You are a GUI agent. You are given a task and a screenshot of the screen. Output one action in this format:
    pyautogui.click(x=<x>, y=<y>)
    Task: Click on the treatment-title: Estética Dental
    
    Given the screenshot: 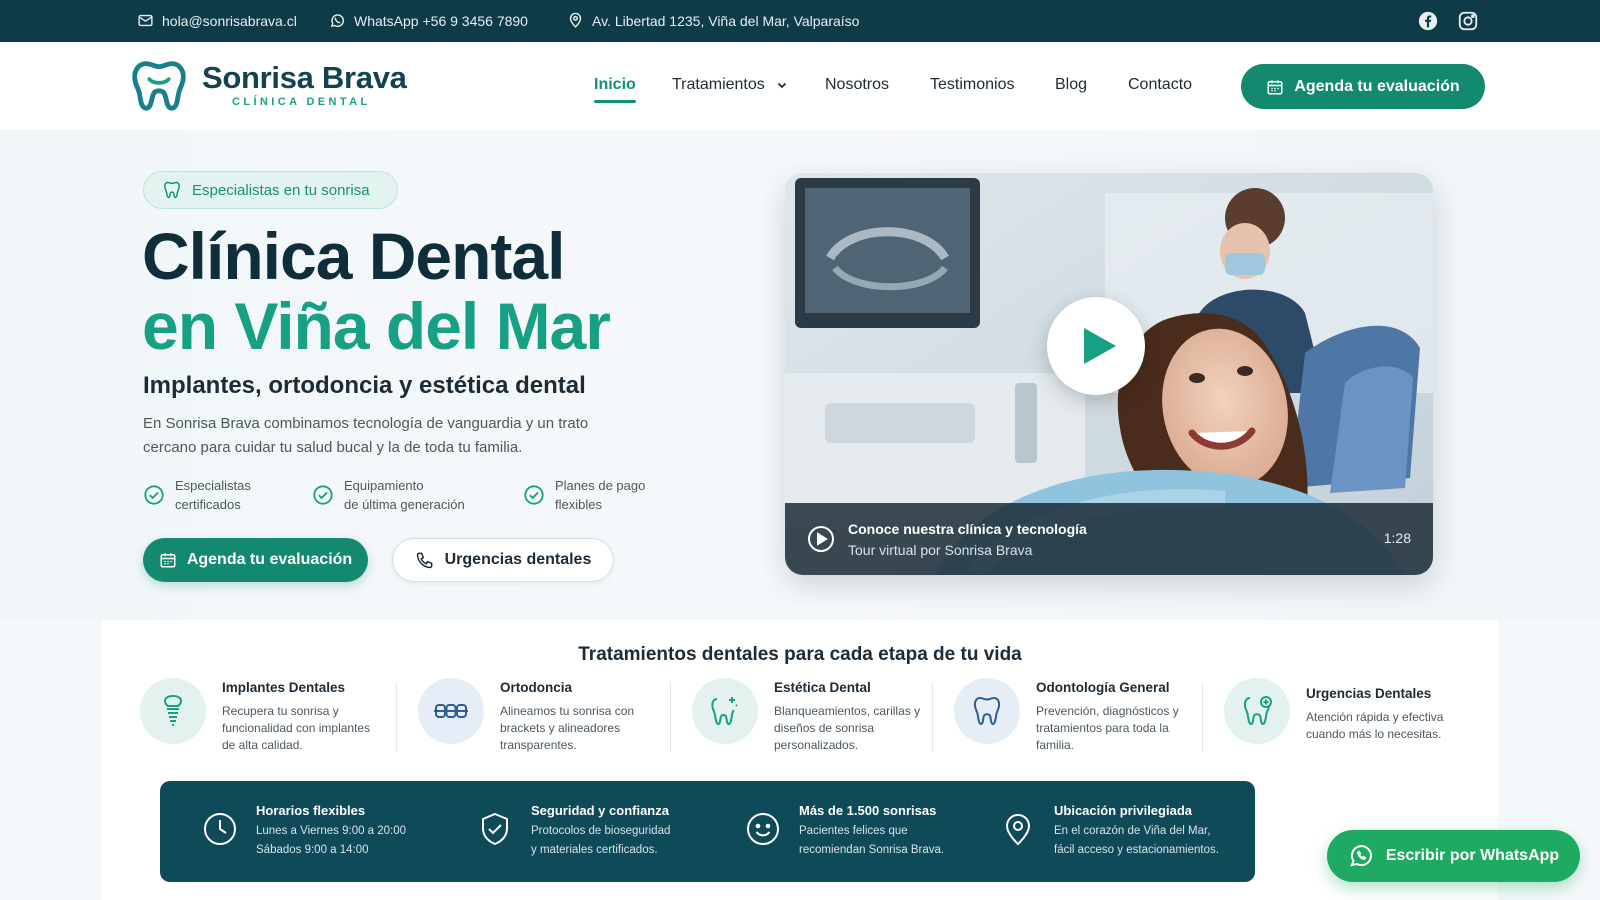 What is the action you would take?
    pyautogui.click(x=822, y=687)
    